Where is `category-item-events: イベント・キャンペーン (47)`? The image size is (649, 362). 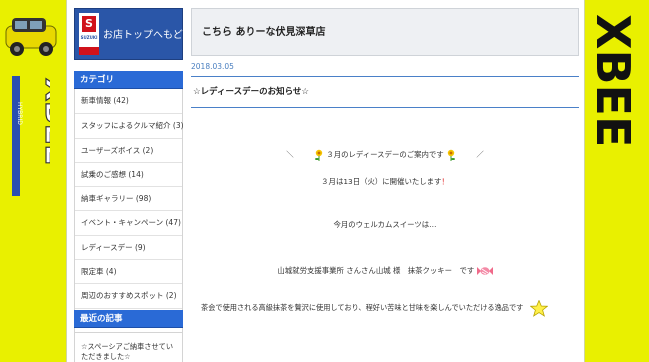 category-item-events: イベント・キャンペーン (47) is located at coordinates (128, 222).